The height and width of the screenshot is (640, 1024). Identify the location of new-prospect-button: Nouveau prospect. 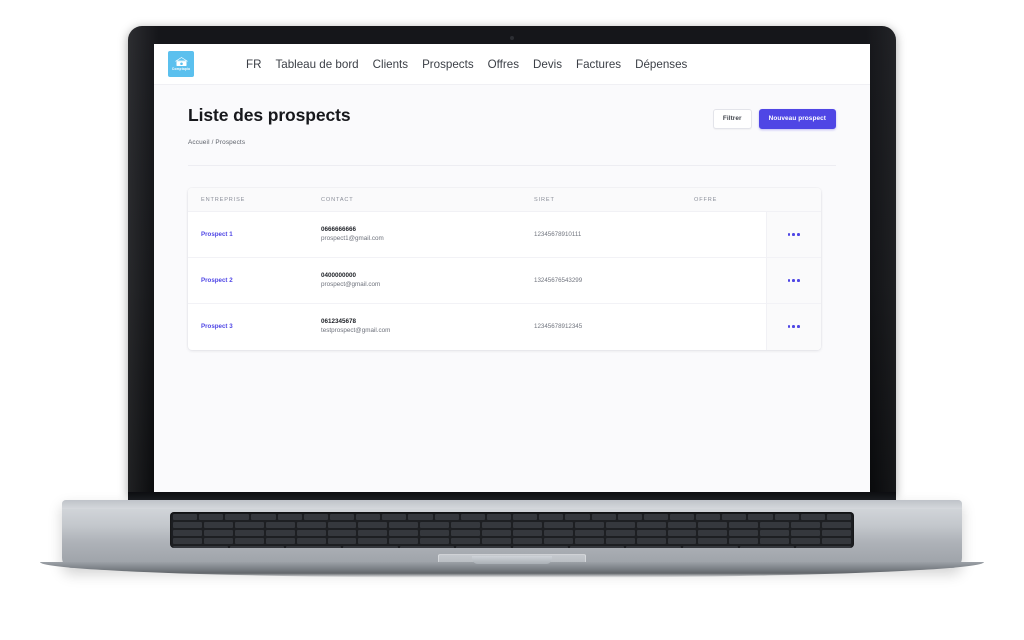
(797, 119).